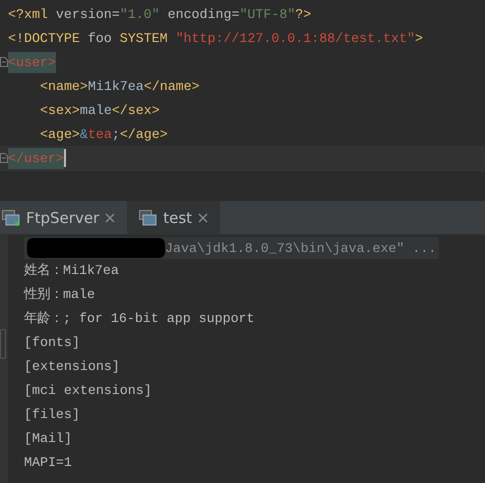 This screenshot has height=483, width=485. What do you see at coordinates (52, 415) in the screenshot?
I see `console-output-line: [files]` at bounding box center [52, 415].